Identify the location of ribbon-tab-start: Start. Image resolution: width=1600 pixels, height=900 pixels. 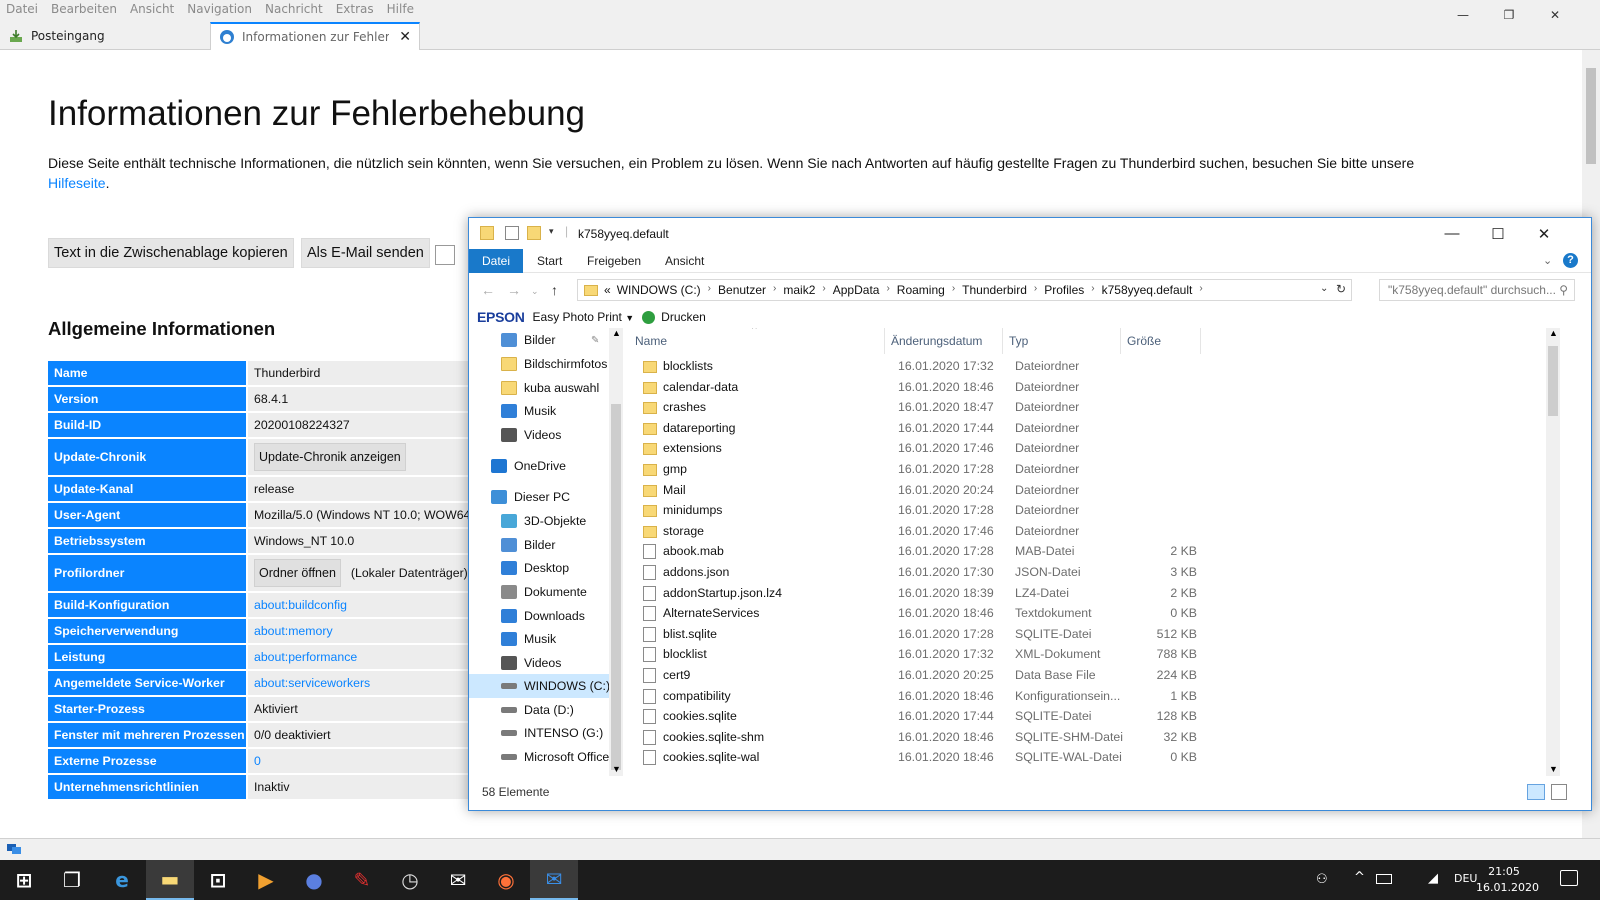
(549, 261).